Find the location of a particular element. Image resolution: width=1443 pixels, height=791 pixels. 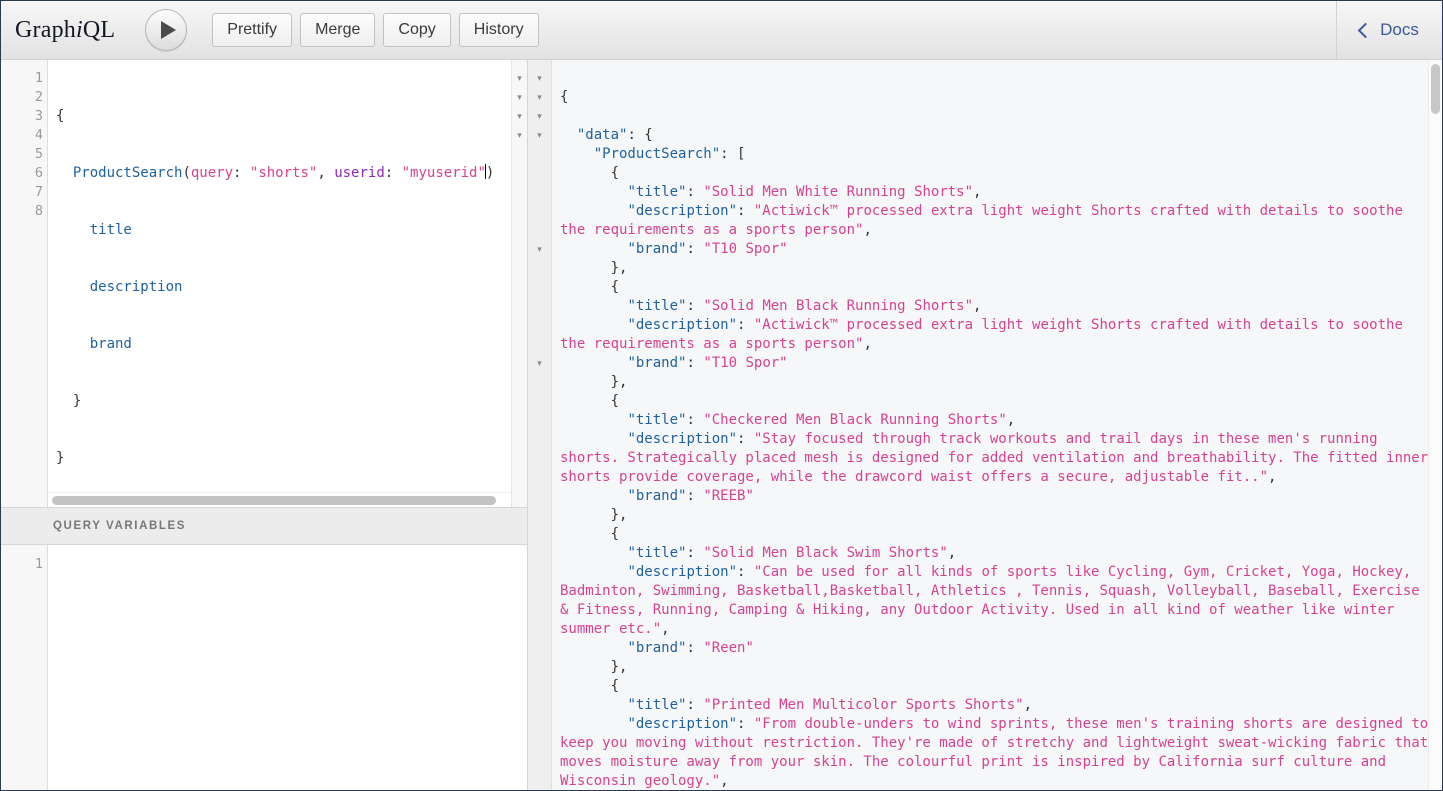

docs-button: Docs is located at coordinates (1389, 30).